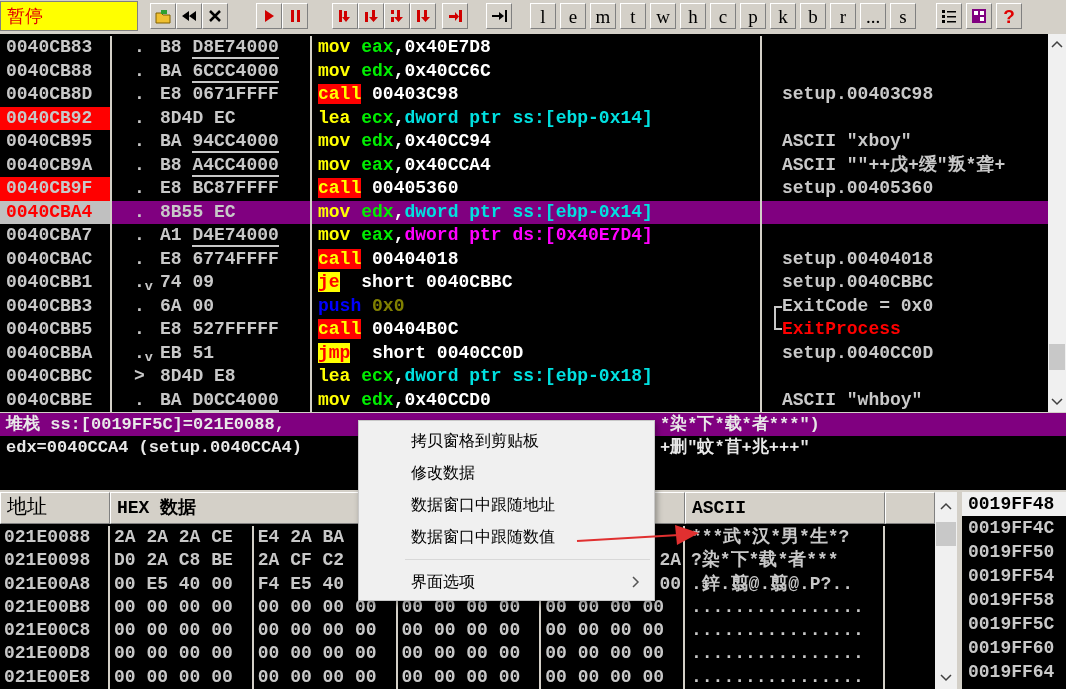  What do you see at coordinates (537, 142) in the screenshot?
I see `instruction: mov edx,0x40CC94` at bounding box center [537, 142].